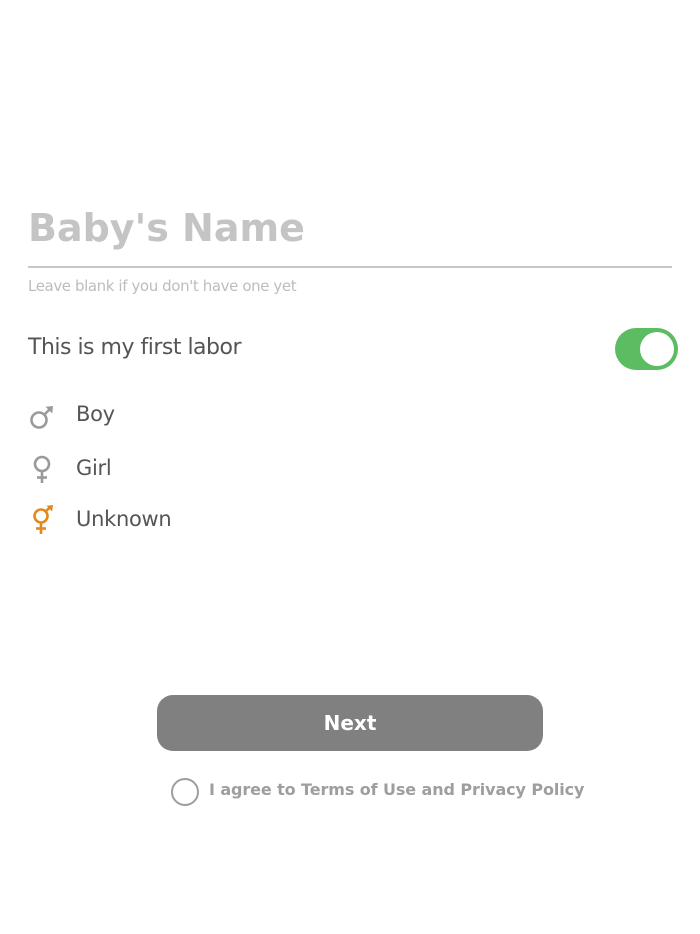  I want to click on baby-name-input, so click(350, 228).